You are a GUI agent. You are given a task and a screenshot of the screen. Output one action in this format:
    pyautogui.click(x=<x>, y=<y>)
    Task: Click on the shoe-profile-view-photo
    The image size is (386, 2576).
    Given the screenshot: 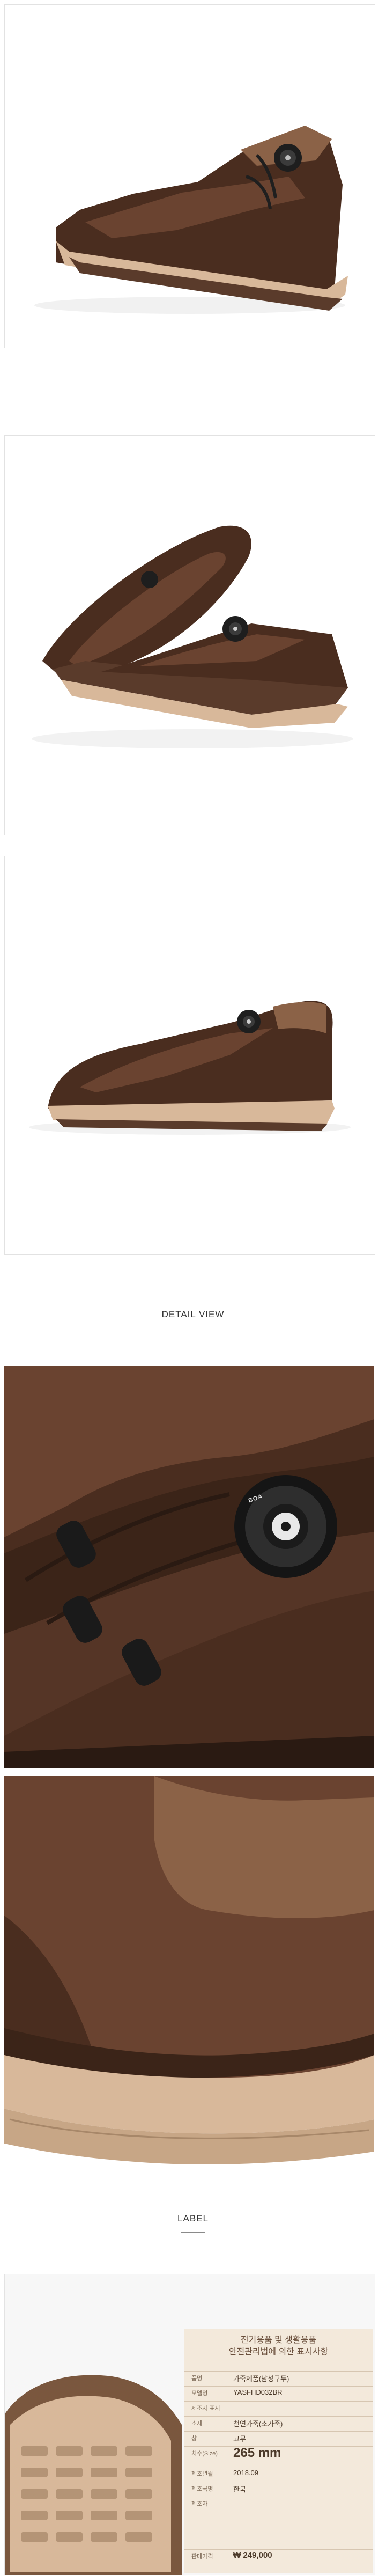 What is the action you would take?
    pyautogui.click(x=189, y=1055)
    